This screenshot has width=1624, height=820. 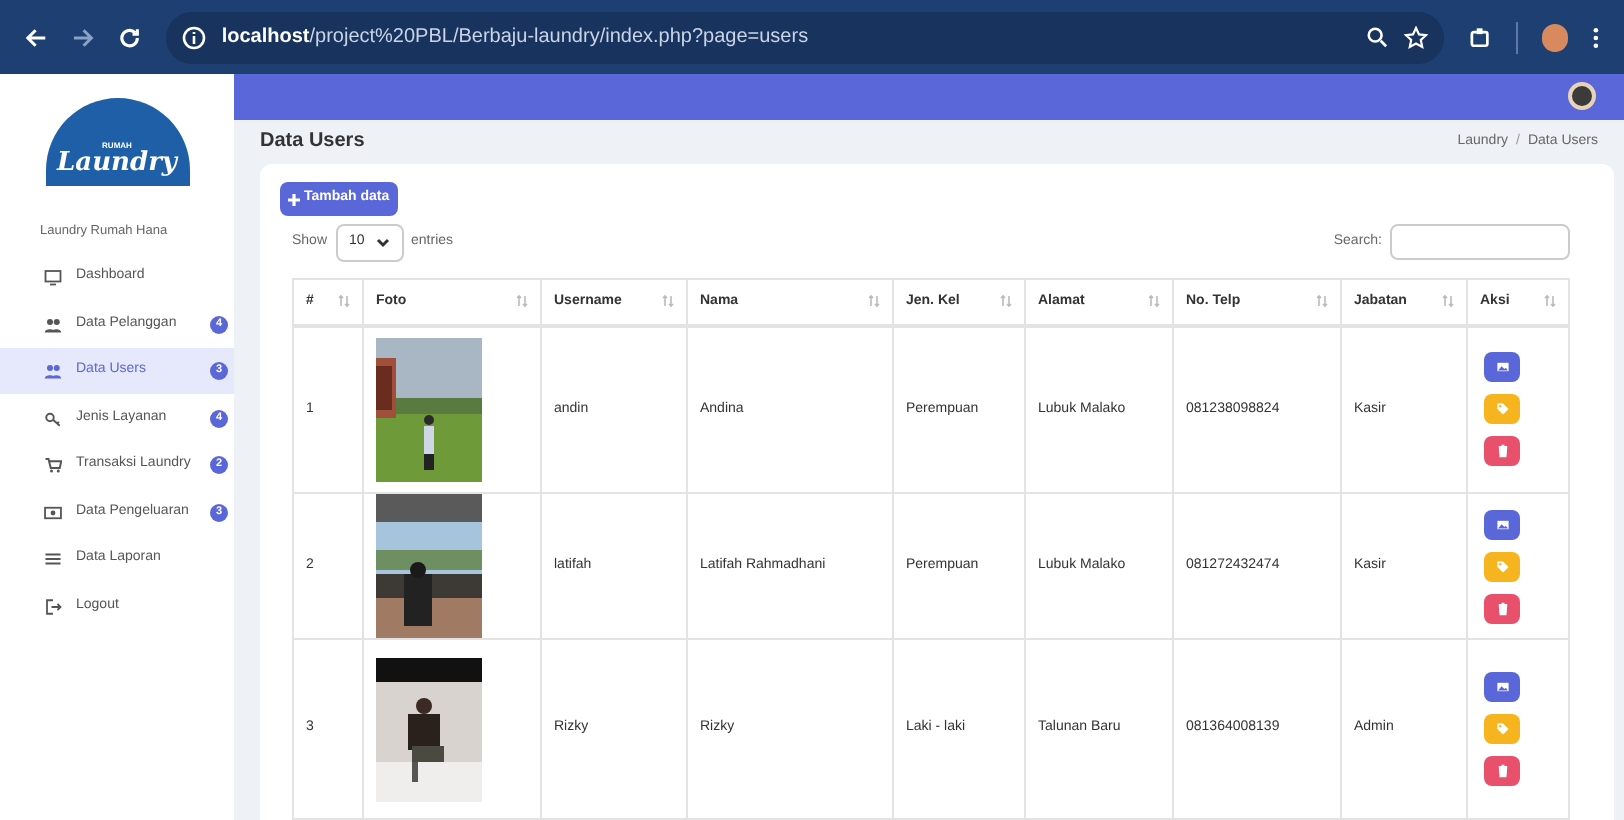 I want to click on info-icon, so click(x=193, y=37).